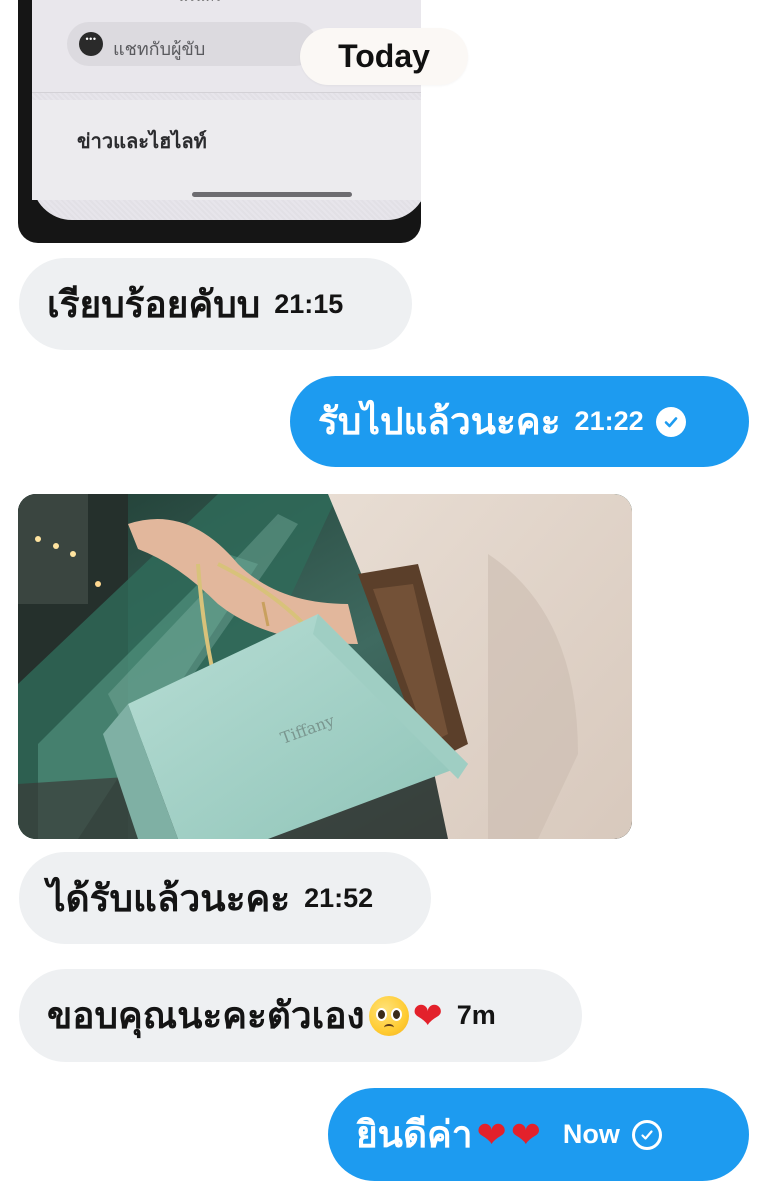 This screenshot has height=1200, width=767. I want to click on chat-with-driver-label: แชทกับผู้ขับ, so click(159, 49).